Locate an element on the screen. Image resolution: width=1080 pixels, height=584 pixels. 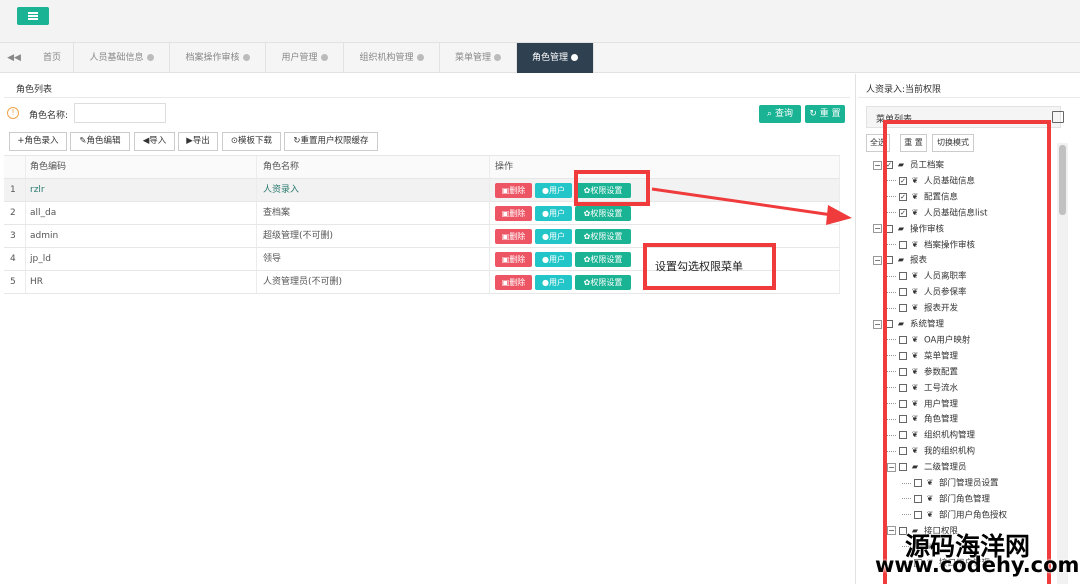
row-number: 1 is located at coordinates (15, 190).